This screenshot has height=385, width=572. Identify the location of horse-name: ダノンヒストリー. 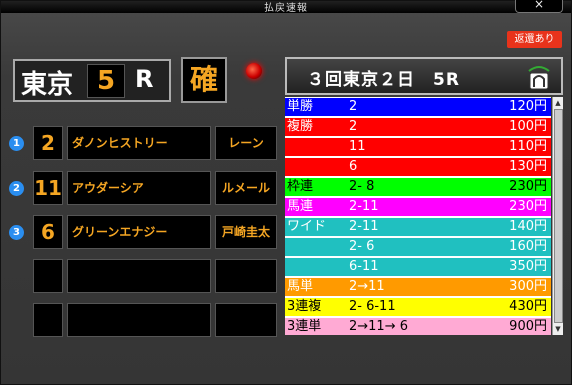
(139, 143).